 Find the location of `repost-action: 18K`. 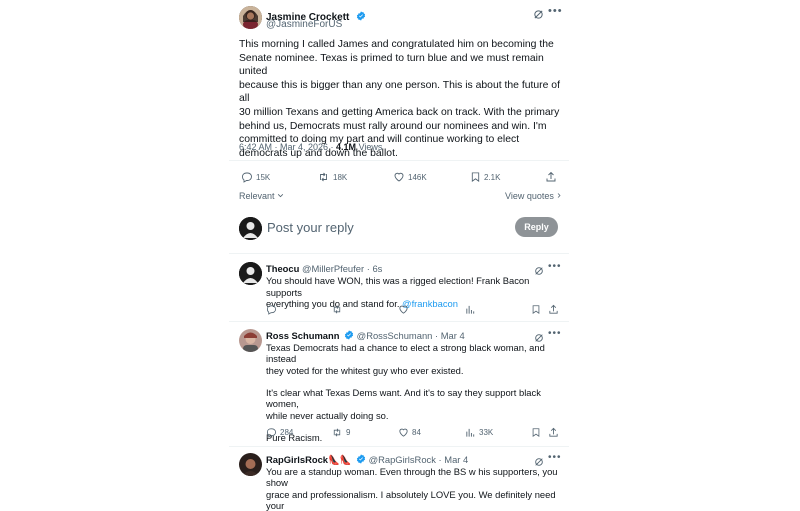

repost-action: 18K is located at coordinates (332, 177).